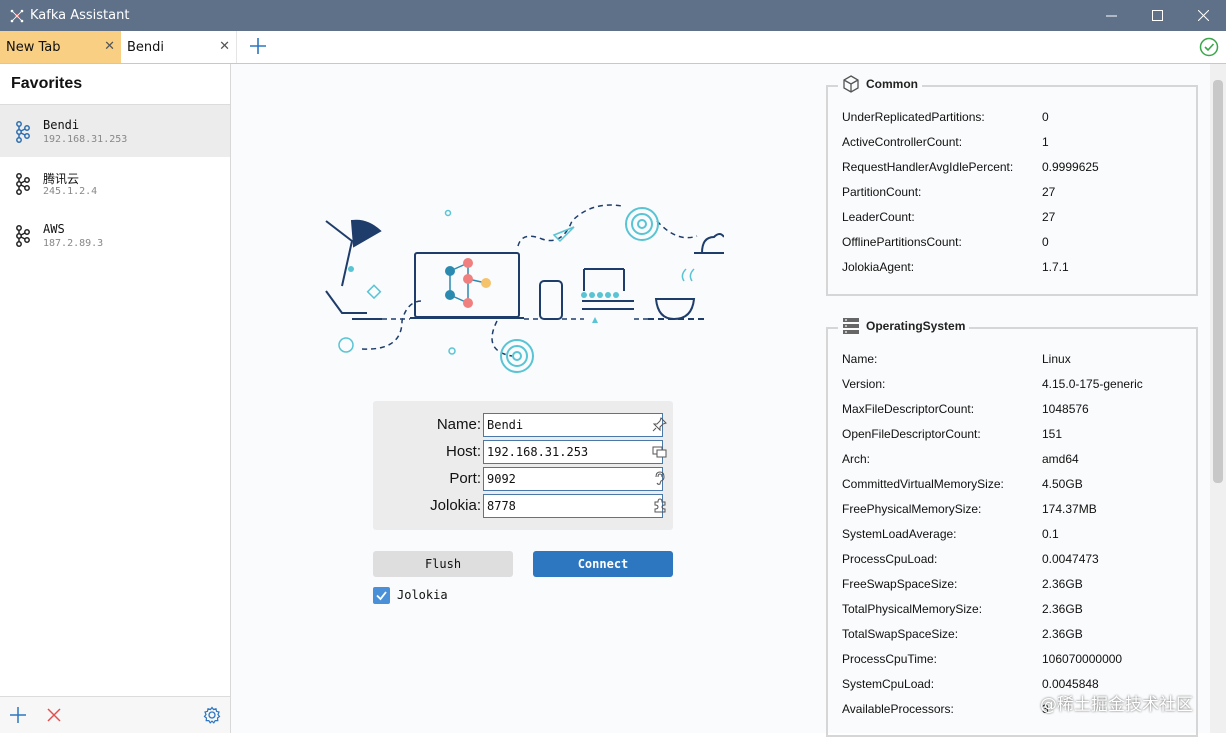 This screenshot has width=1226, height=737. I want to click on common-panel-header: Common, so click(880, 84).